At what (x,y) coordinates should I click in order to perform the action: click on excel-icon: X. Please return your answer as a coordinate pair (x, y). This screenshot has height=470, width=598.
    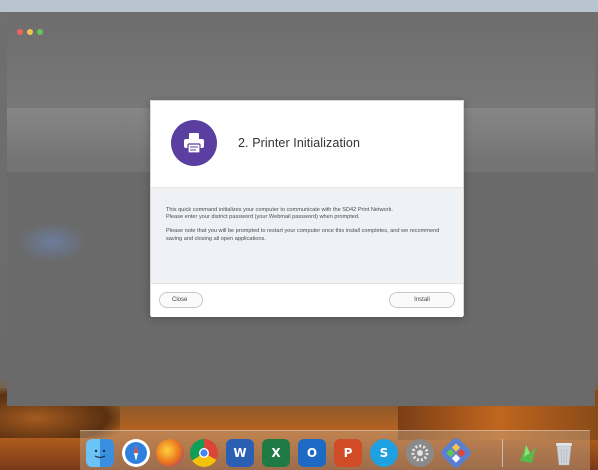
    Looking at the image, I should click on (276, 453).